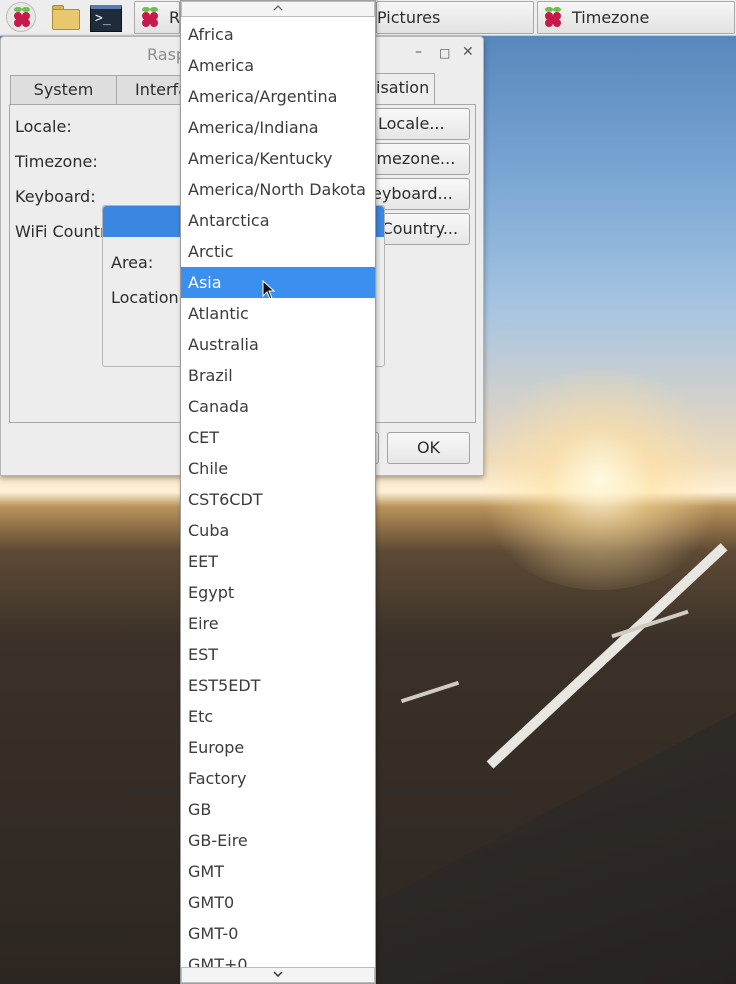  Describe the element at coordinates (278, 251) in the screenshot. I see `dropdown-option: Arctic` at that location.